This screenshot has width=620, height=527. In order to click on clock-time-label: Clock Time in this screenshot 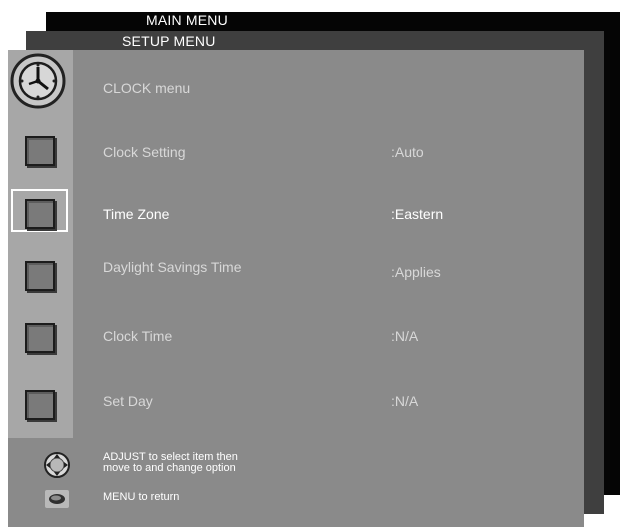, I will do `click(137, 336)`.